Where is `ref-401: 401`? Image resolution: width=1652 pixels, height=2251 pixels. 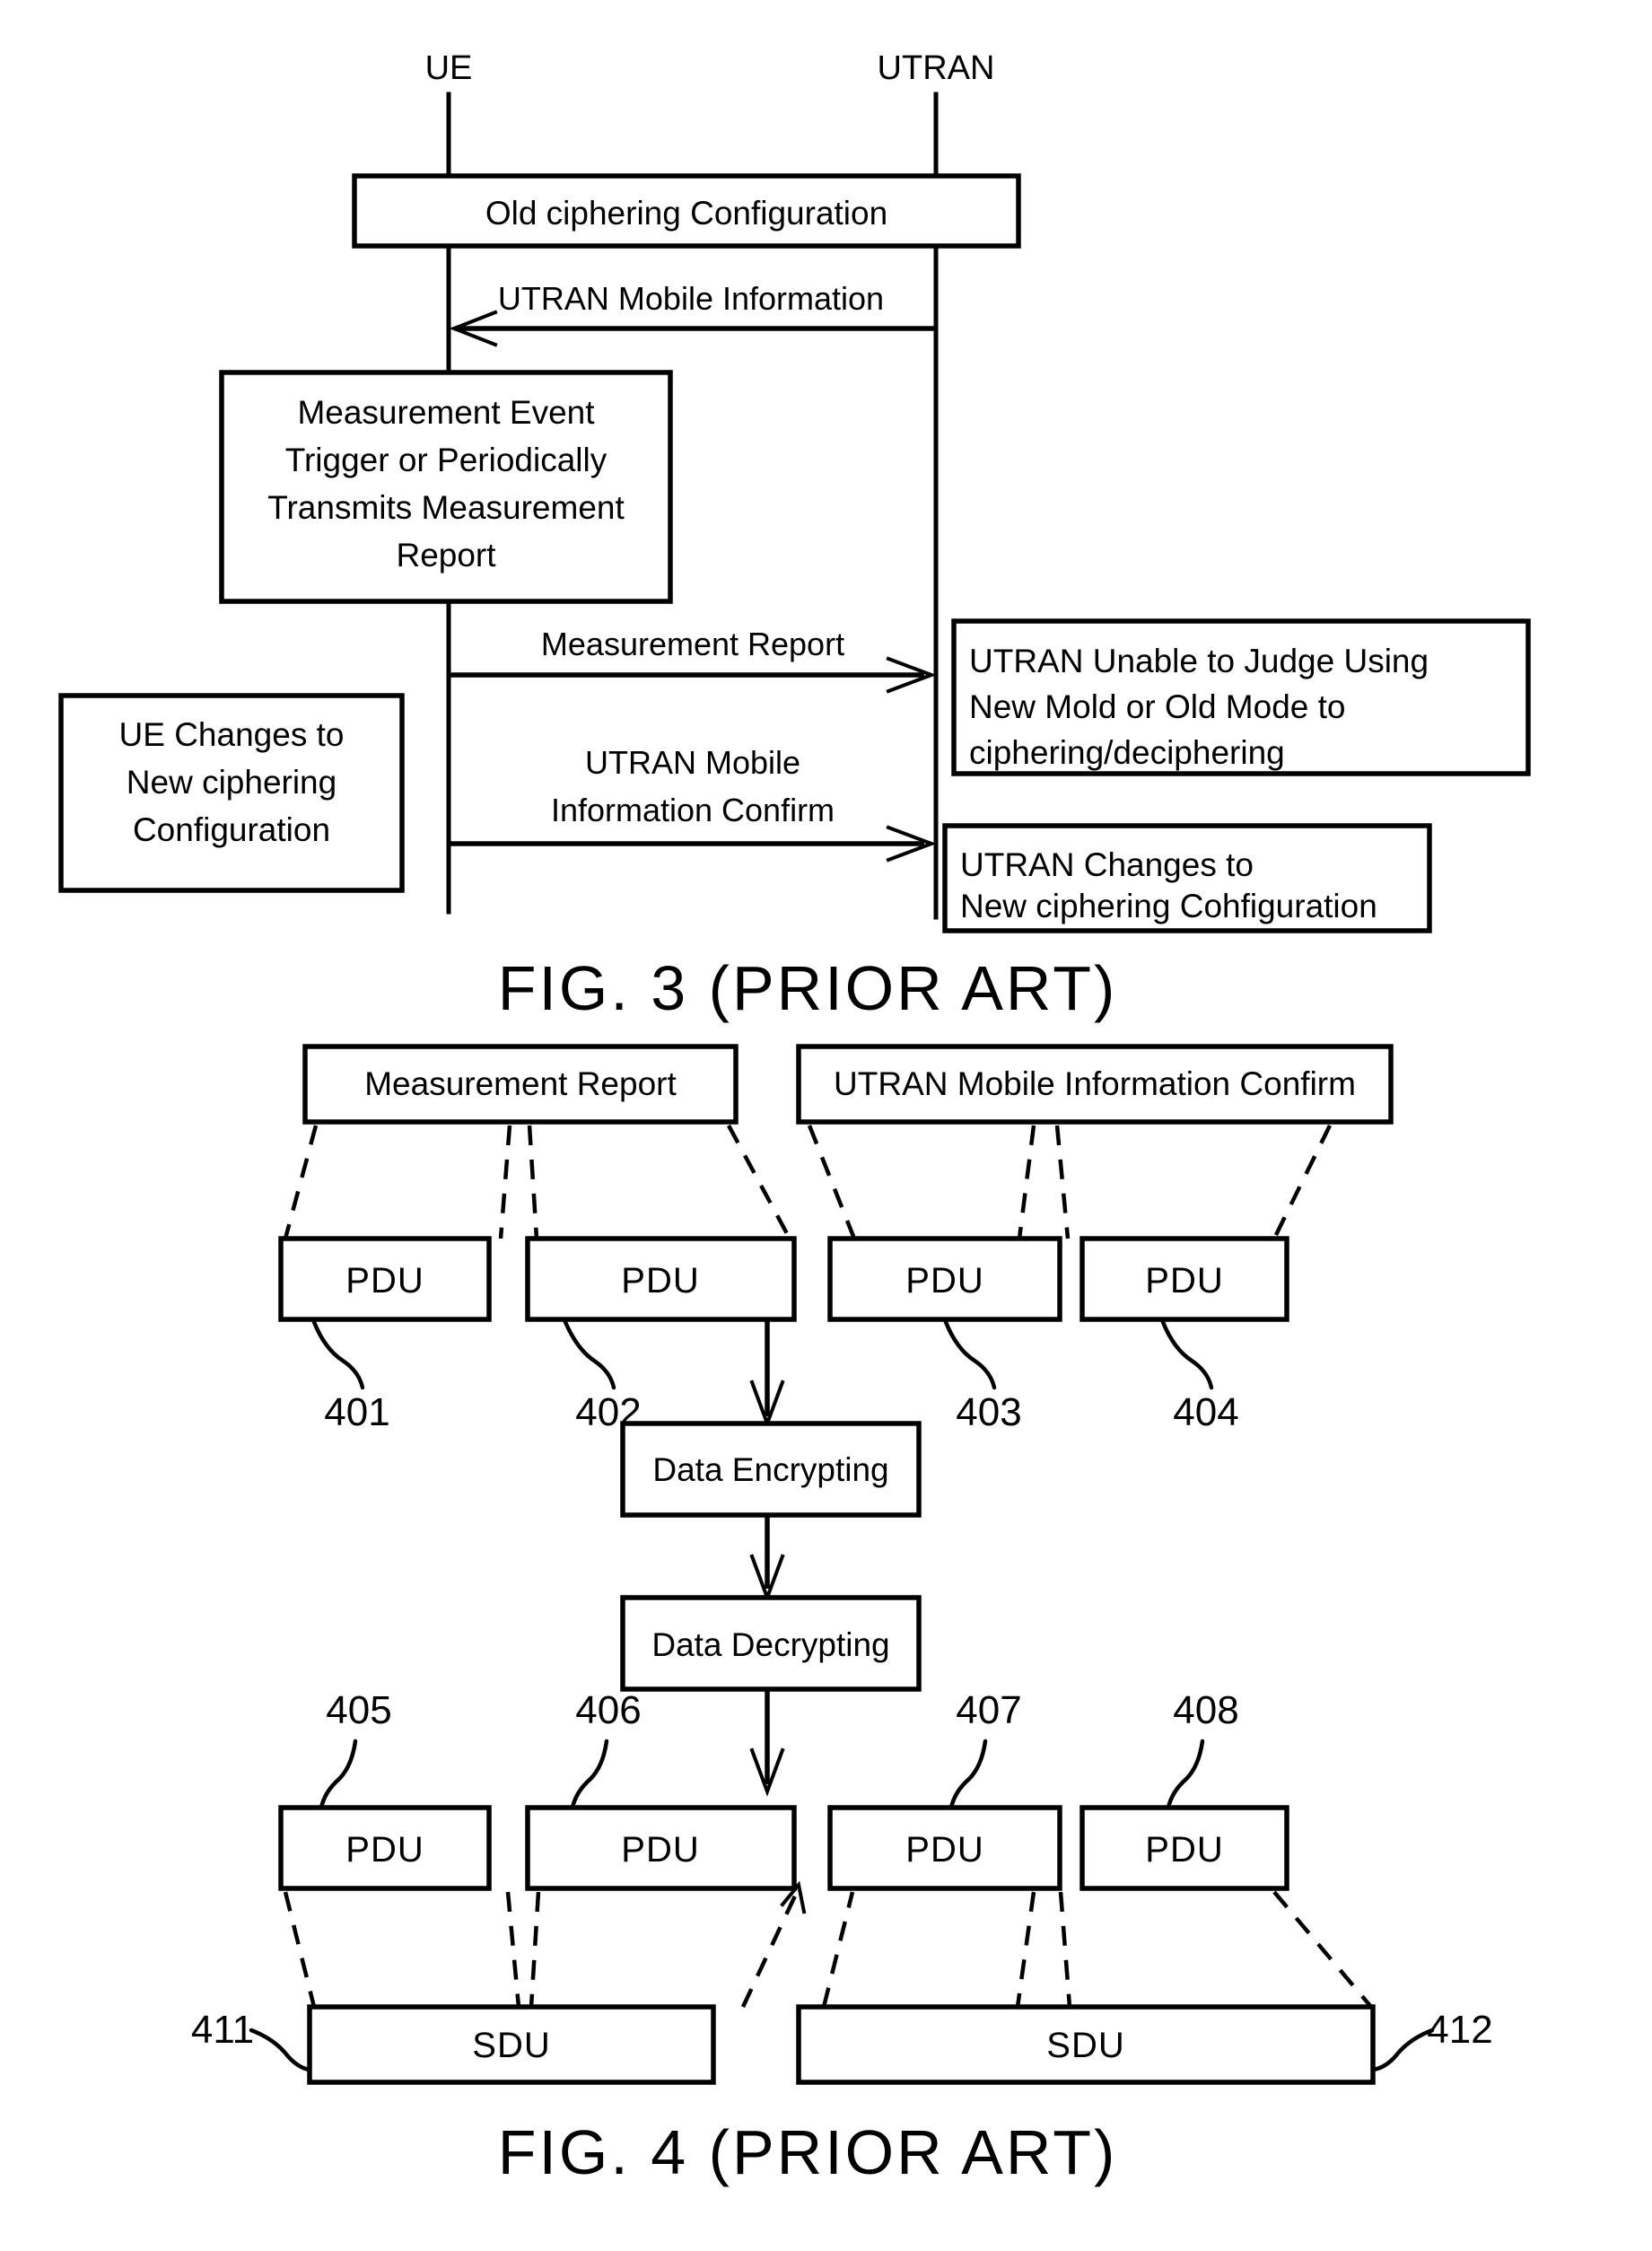 ref-401: 401 is located at coordinates (356, 1412).